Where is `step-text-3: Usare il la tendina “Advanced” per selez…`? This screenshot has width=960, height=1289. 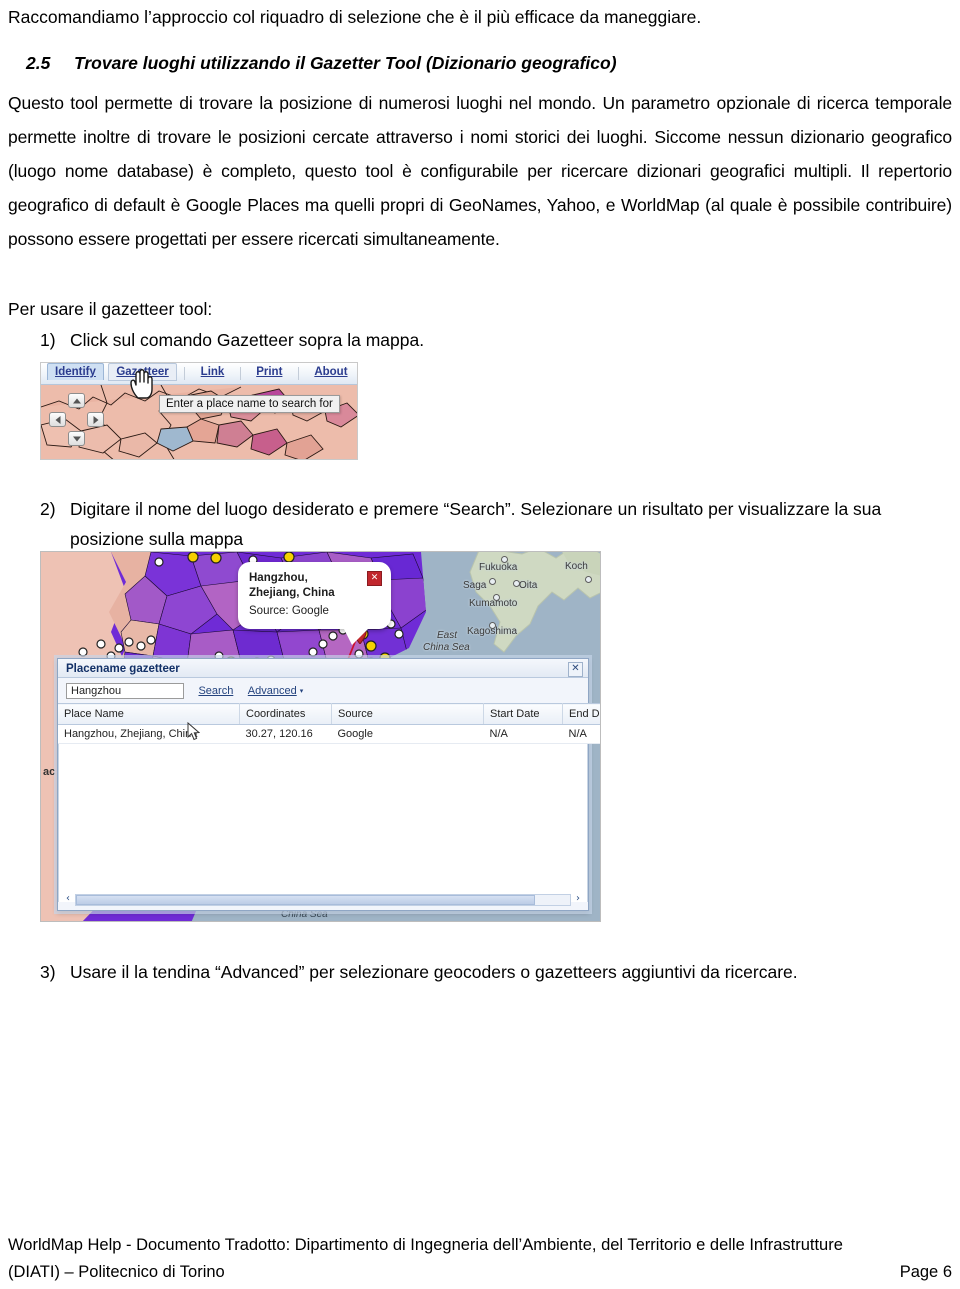 step-text-3: Usare il la tendina “Advanced” per selez… is located at coordinates (434, 972).